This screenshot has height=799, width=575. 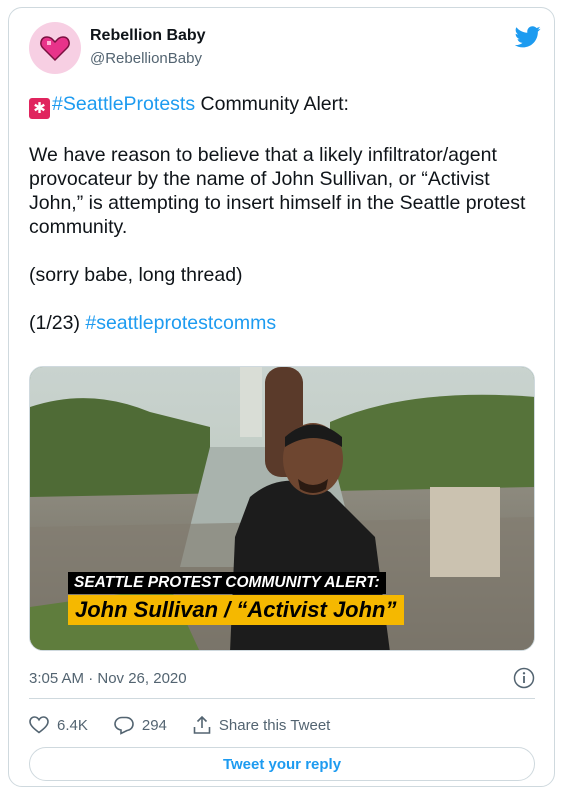 What do you see at coordinates (146, 58) in the screenshot?
I see `author-handle: @RebellionBaby` at bounding box center [146, 58].